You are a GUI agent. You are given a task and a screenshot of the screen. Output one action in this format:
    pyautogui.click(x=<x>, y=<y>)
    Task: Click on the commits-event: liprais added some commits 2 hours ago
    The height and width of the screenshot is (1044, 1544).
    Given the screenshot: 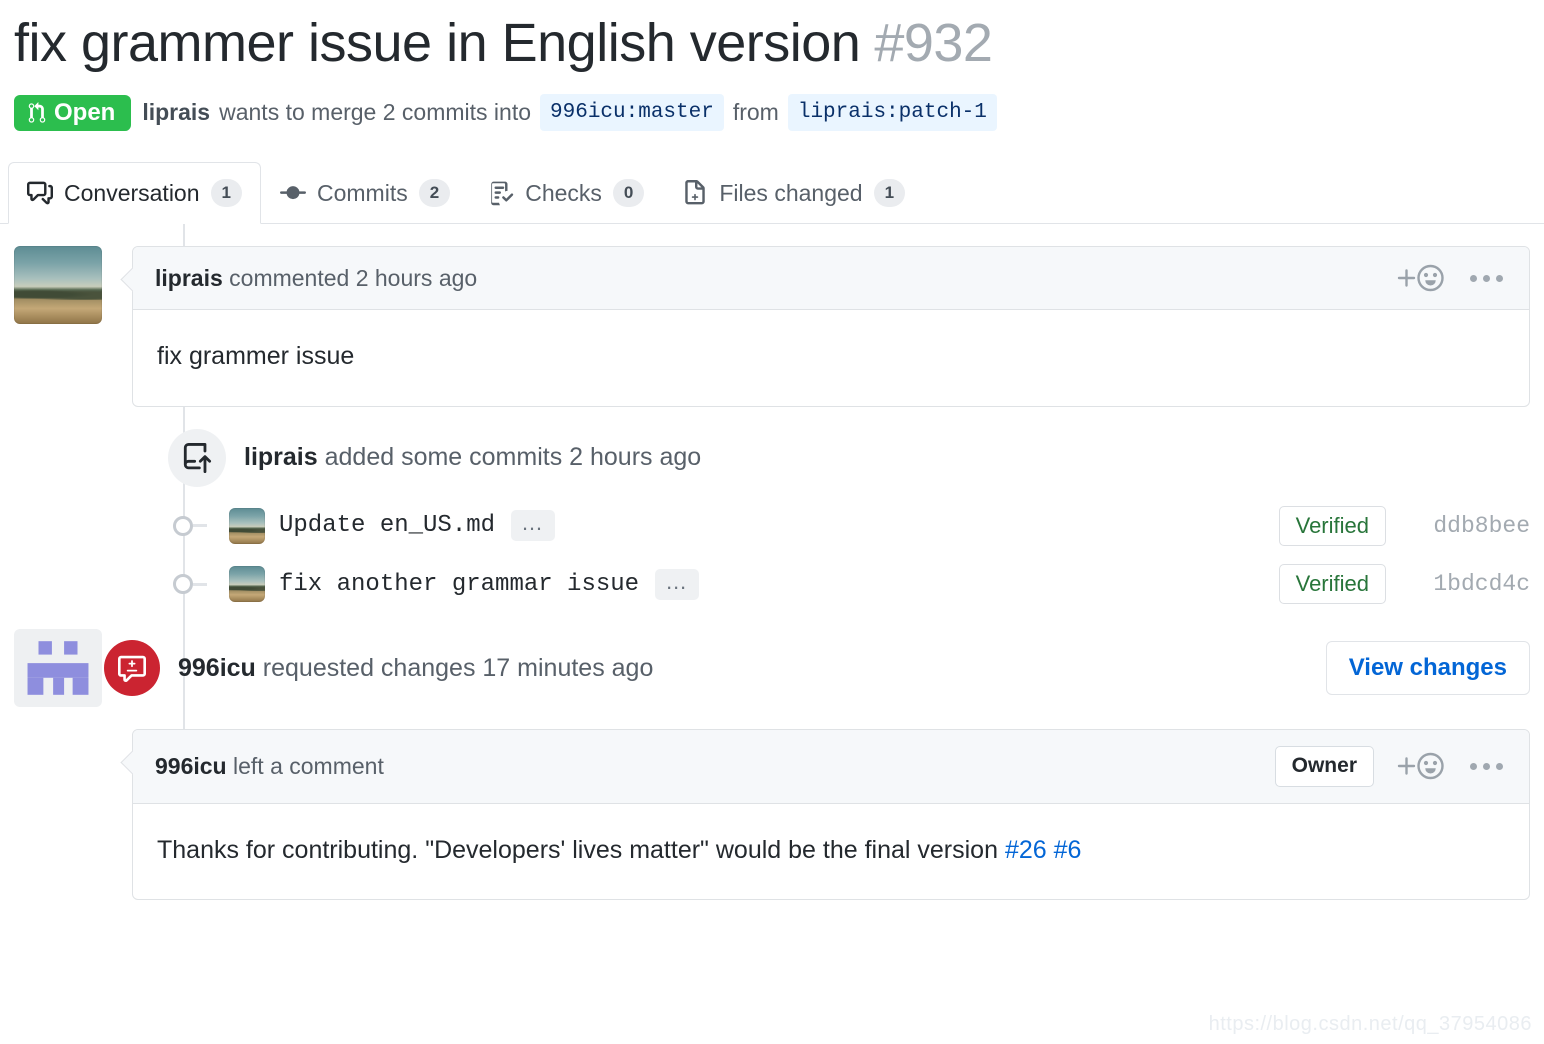 What is the action you would take?
    pyautogui.click(x=849, y=457)
    